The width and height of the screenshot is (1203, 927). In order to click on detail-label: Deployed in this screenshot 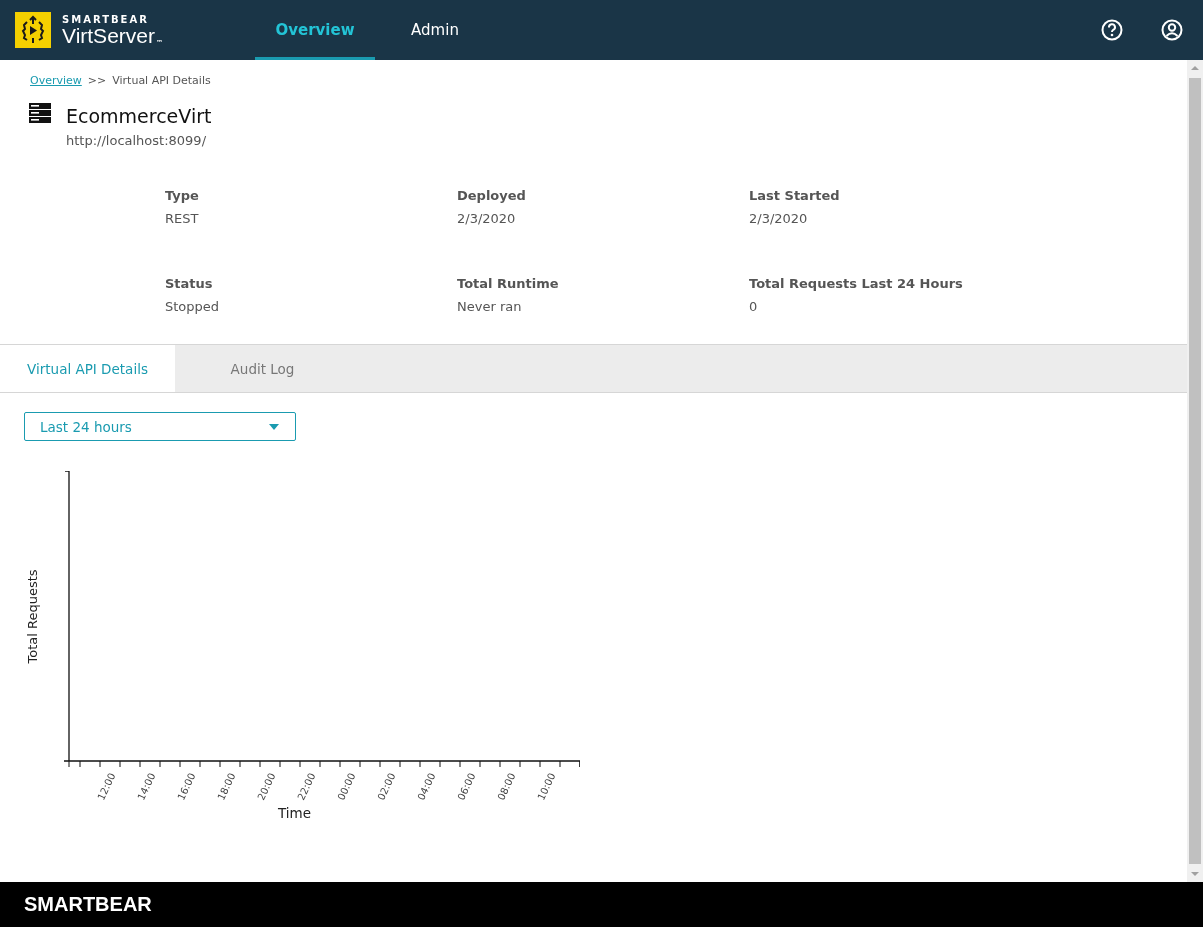, I will do `click(492, 195)`.